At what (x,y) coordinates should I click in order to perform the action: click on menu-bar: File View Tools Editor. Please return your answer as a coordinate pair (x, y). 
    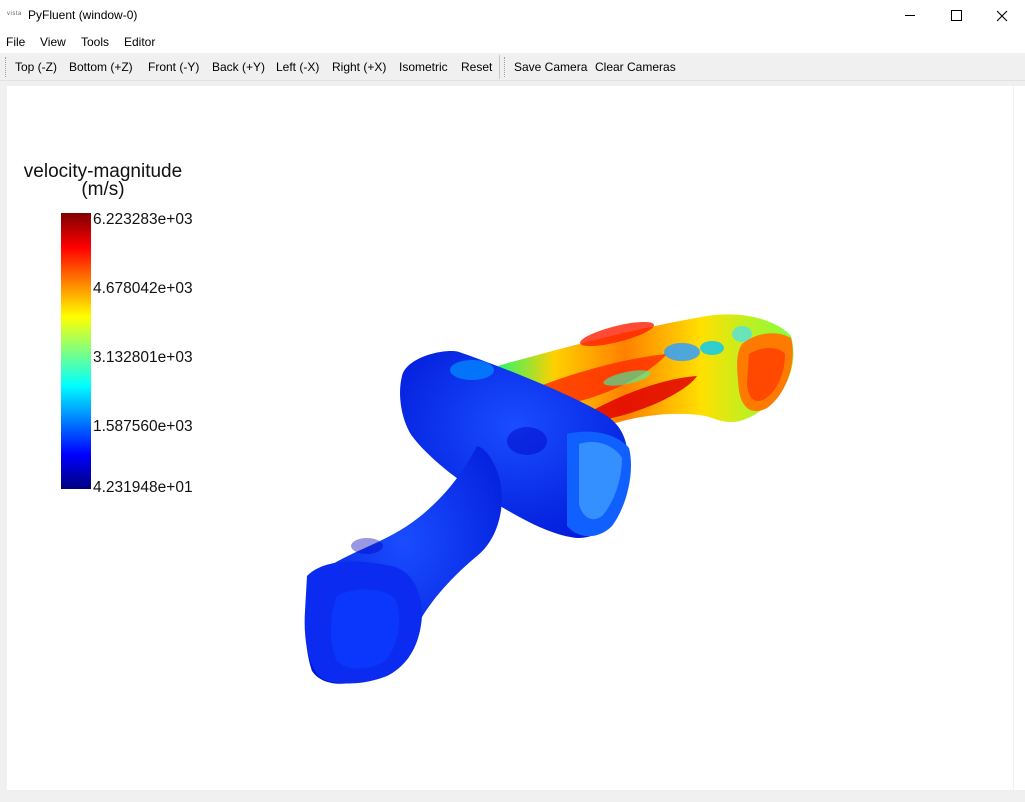
    Looking at the image, I should click on (512, 42).